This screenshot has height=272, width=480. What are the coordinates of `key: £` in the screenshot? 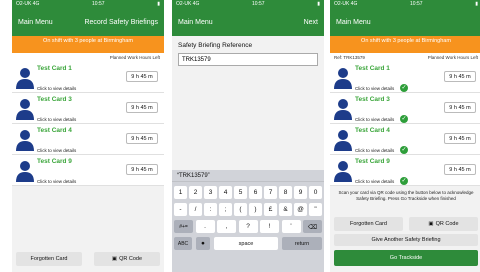 It's located at (270, 209).